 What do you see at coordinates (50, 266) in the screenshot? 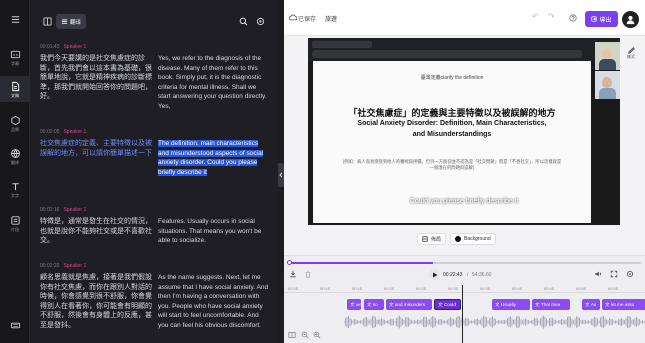
I see `segment-time: 00:02:29` at bounding box center [50, 266].